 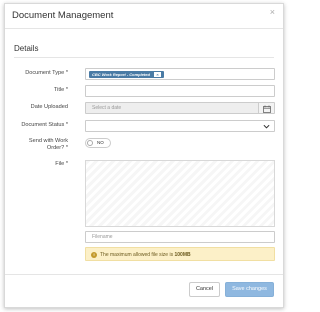 What do you see at coordinates (180, 237) in the screenshot?
I see `filename-input: Filename` at bounding box center [180, 237].